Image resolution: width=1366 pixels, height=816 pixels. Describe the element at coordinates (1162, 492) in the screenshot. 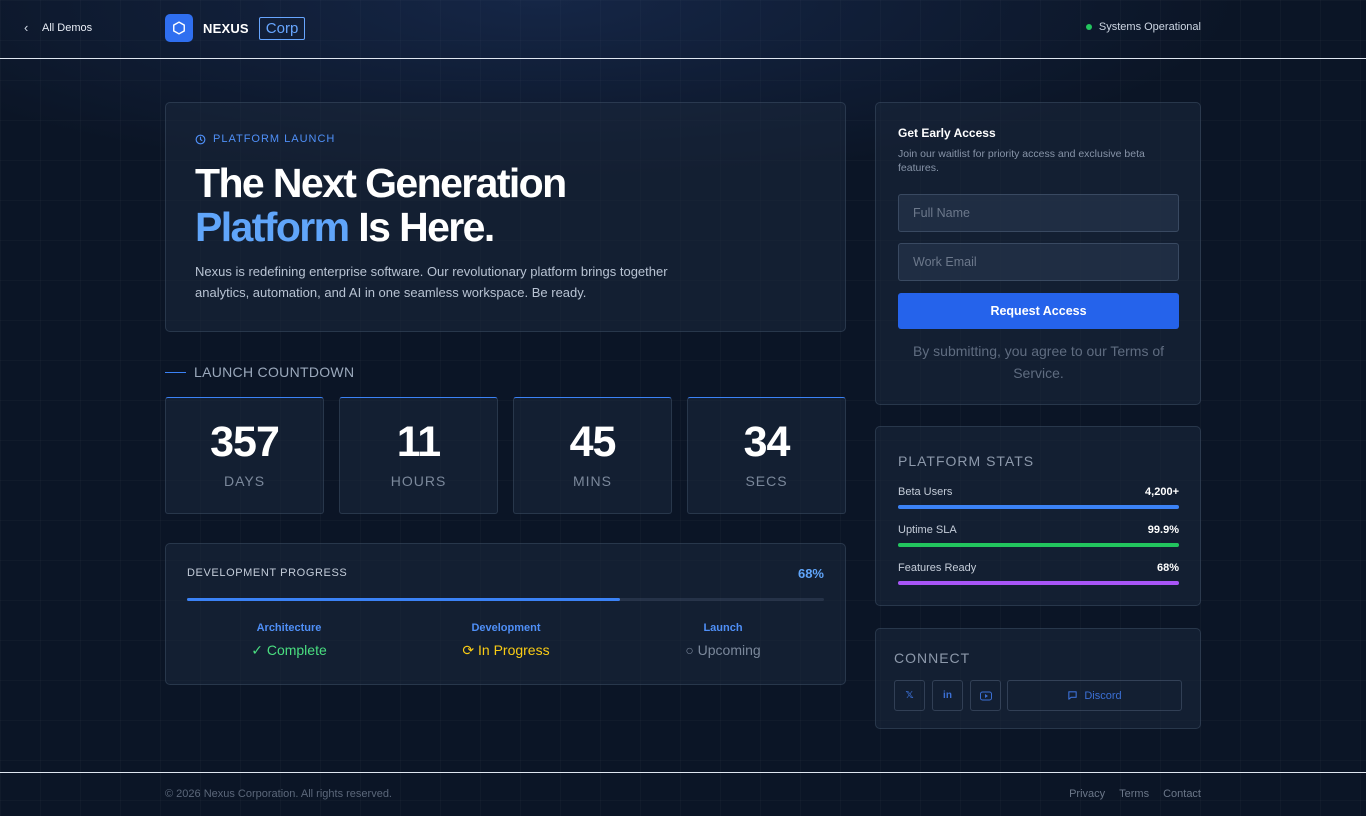

I see `stat-value: 4,200+` at that location.